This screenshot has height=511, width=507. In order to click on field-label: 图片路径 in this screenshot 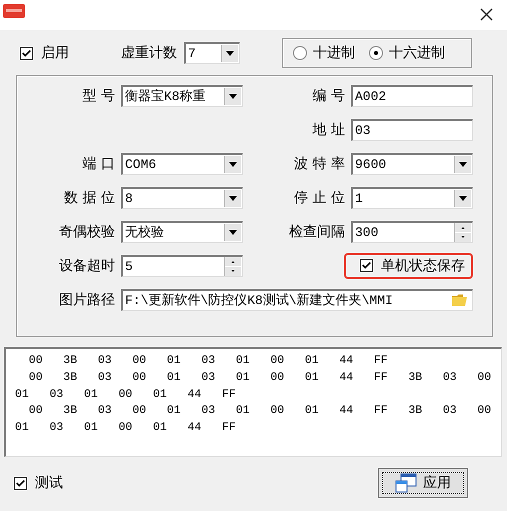, I will do `click(87, 299)`.